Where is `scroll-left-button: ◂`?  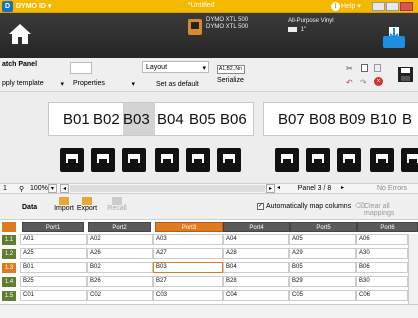
scroll-left-button: ◂ is located at coordinates (64, 188).